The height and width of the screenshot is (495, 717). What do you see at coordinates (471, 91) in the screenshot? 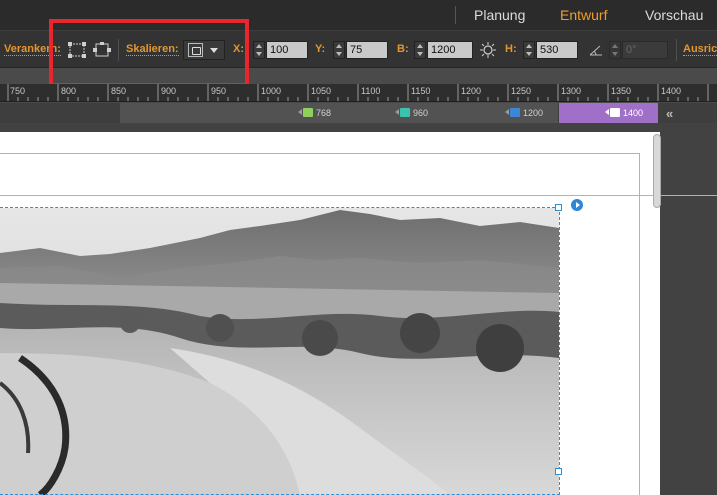
I see `ruler-label: 1200` at bounding box center [471, 91].